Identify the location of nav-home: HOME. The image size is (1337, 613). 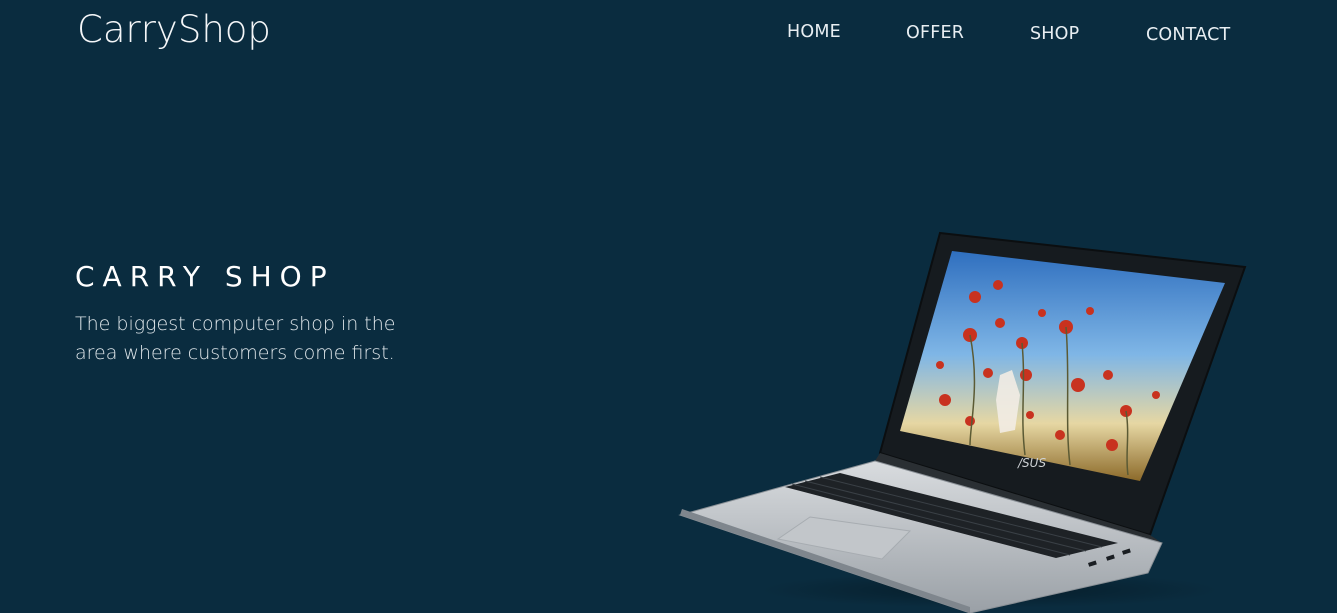
(814, 32).